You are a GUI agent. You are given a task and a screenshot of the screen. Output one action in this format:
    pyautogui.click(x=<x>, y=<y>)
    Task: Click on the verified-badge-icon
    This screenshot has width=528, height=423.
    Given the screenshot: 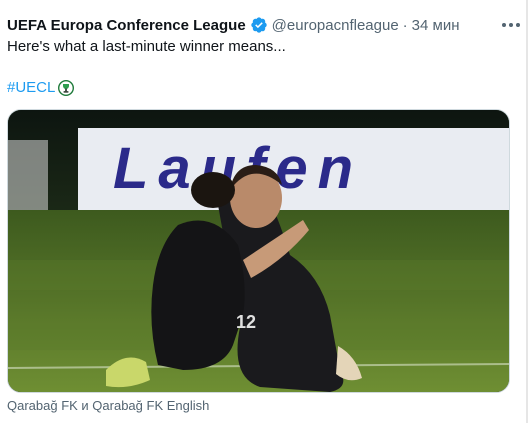 What is the action you would take?
    pyautogui.click(x=259, y=25)
    